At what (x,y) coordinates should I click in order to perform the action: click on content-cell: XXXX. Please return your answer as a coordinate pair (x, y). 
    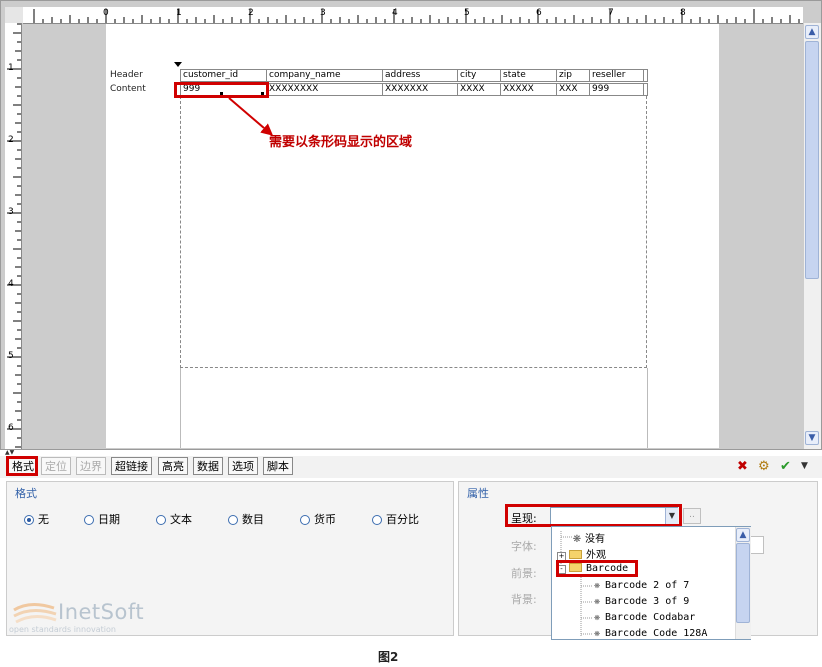
    Looking at the image, I should click on (479, 89).